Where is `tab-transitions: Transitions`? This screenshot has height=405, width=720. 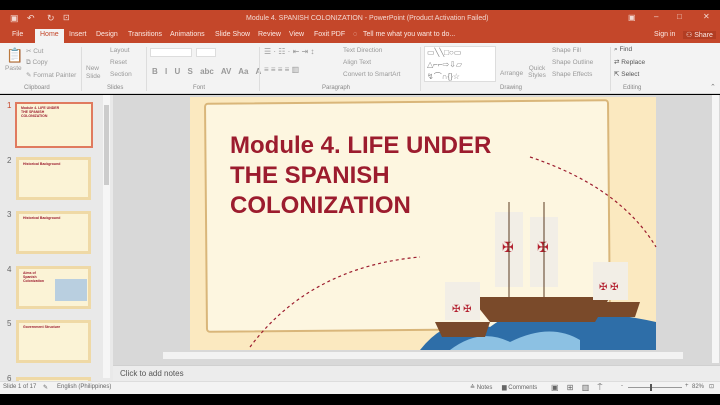
tab-transitions: Transitions is located at coordinates (145, 34).